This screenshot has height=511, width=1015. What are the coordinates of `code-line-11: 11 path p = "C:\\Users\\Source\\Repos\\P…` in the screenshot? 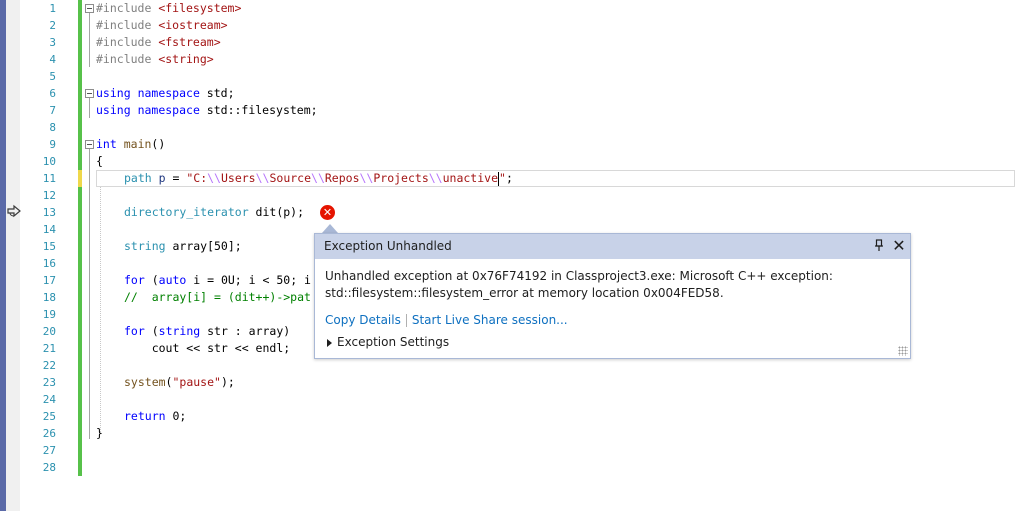 It's located at (507, 178).